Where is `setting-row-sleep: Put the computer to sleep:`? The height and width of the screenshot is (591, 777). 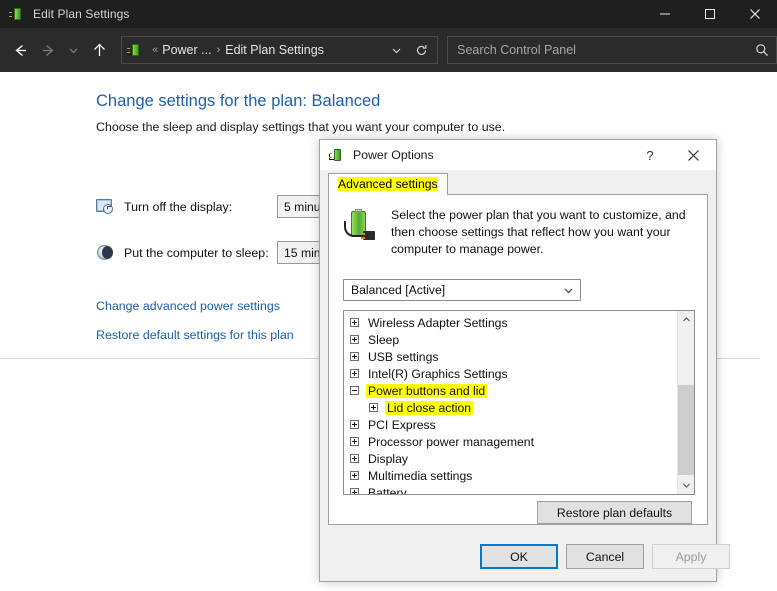 setting-row-sleep: Put the computer to sleep: is located at coordinates (182, 253).